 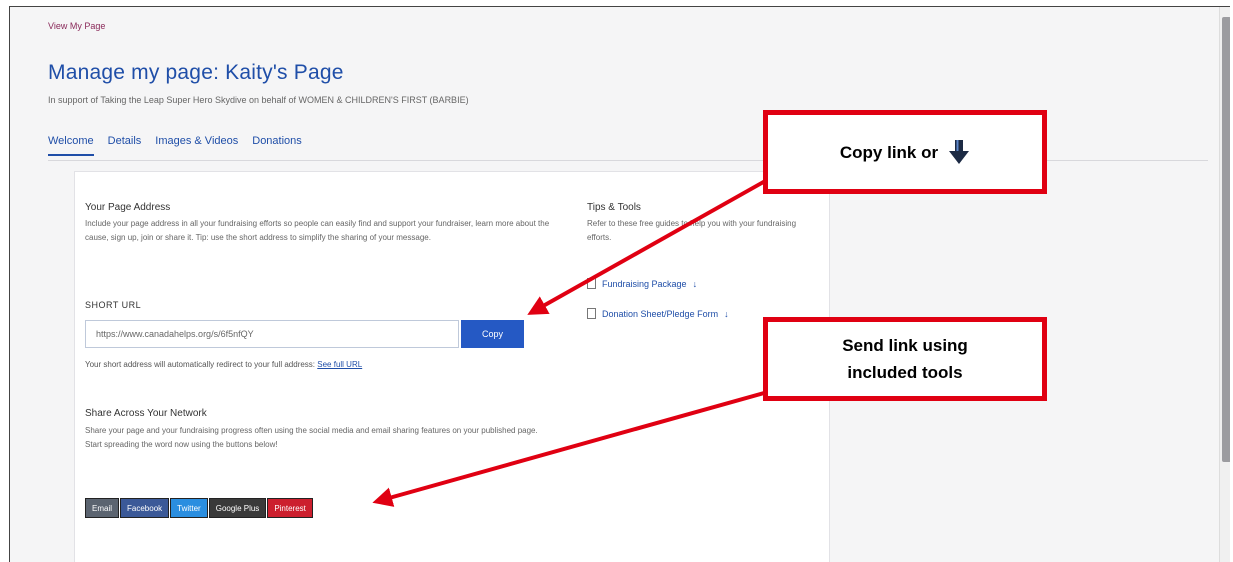 What do you see at coordinates (145, 508) in the screenshot?
I see `share-facebook-button: Facebook` at bounding box center [145, 508].